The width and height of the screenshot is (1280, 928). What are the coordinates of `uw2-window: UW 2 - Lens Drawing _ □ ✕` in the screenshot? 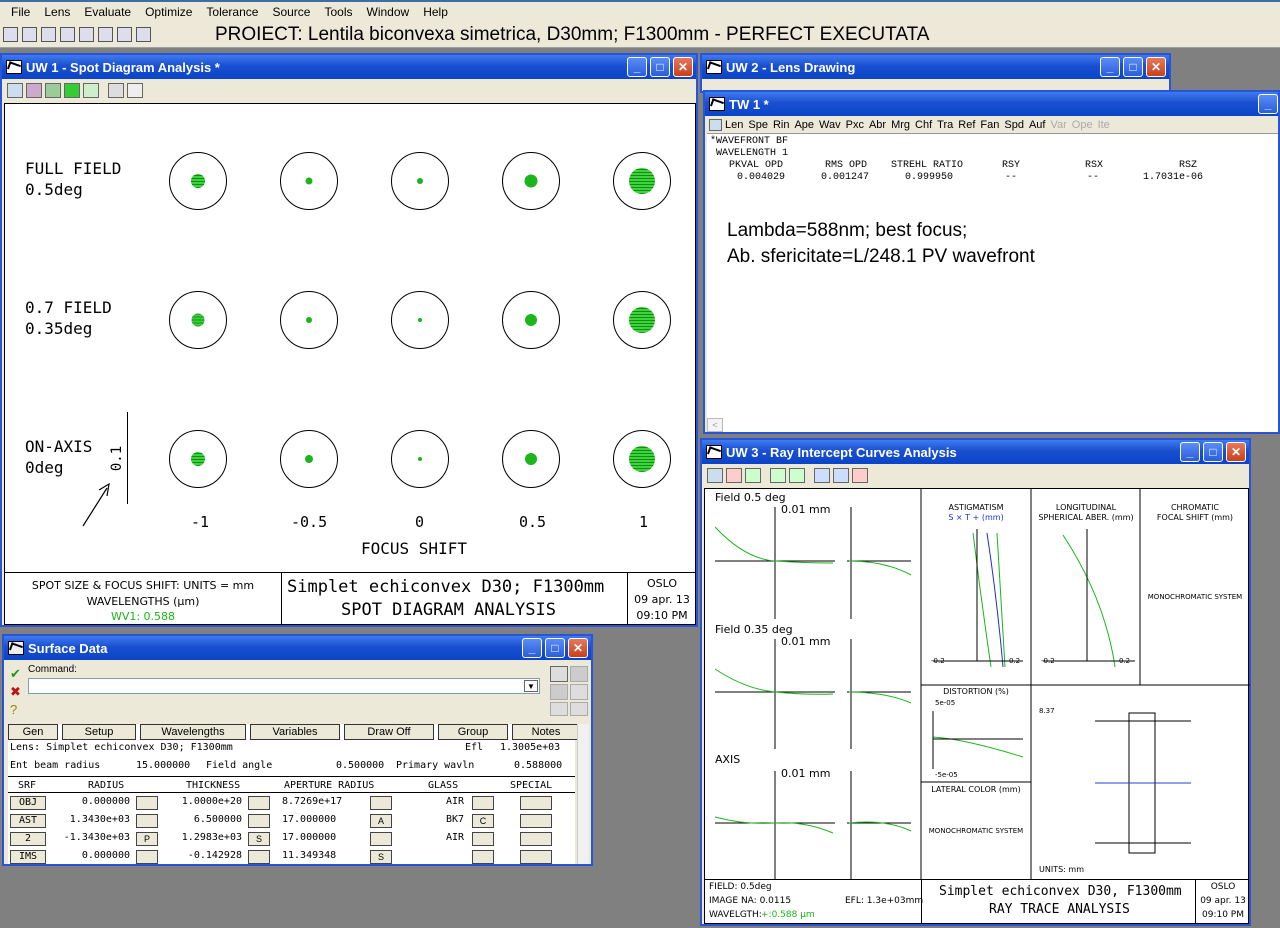 It's located at (935, 73).